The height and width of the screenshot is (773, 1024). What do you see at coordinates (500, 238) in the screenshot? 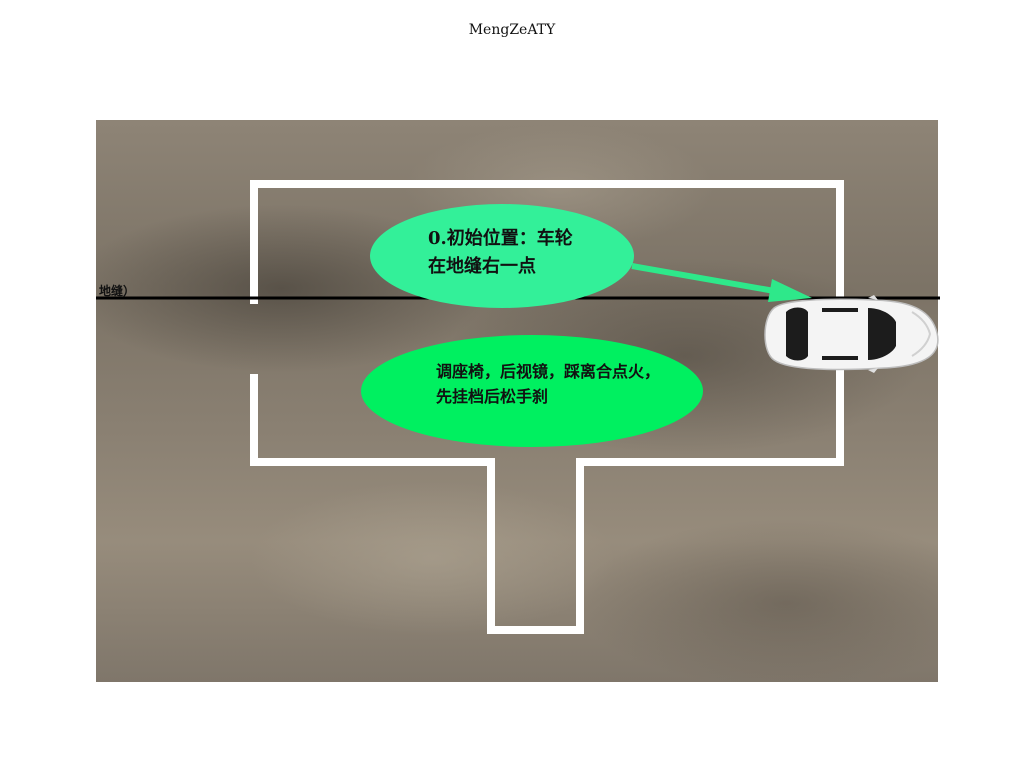
I see `bubble-initial-line1: 0.初始位置：车轮` at bounding box center [500, 238].